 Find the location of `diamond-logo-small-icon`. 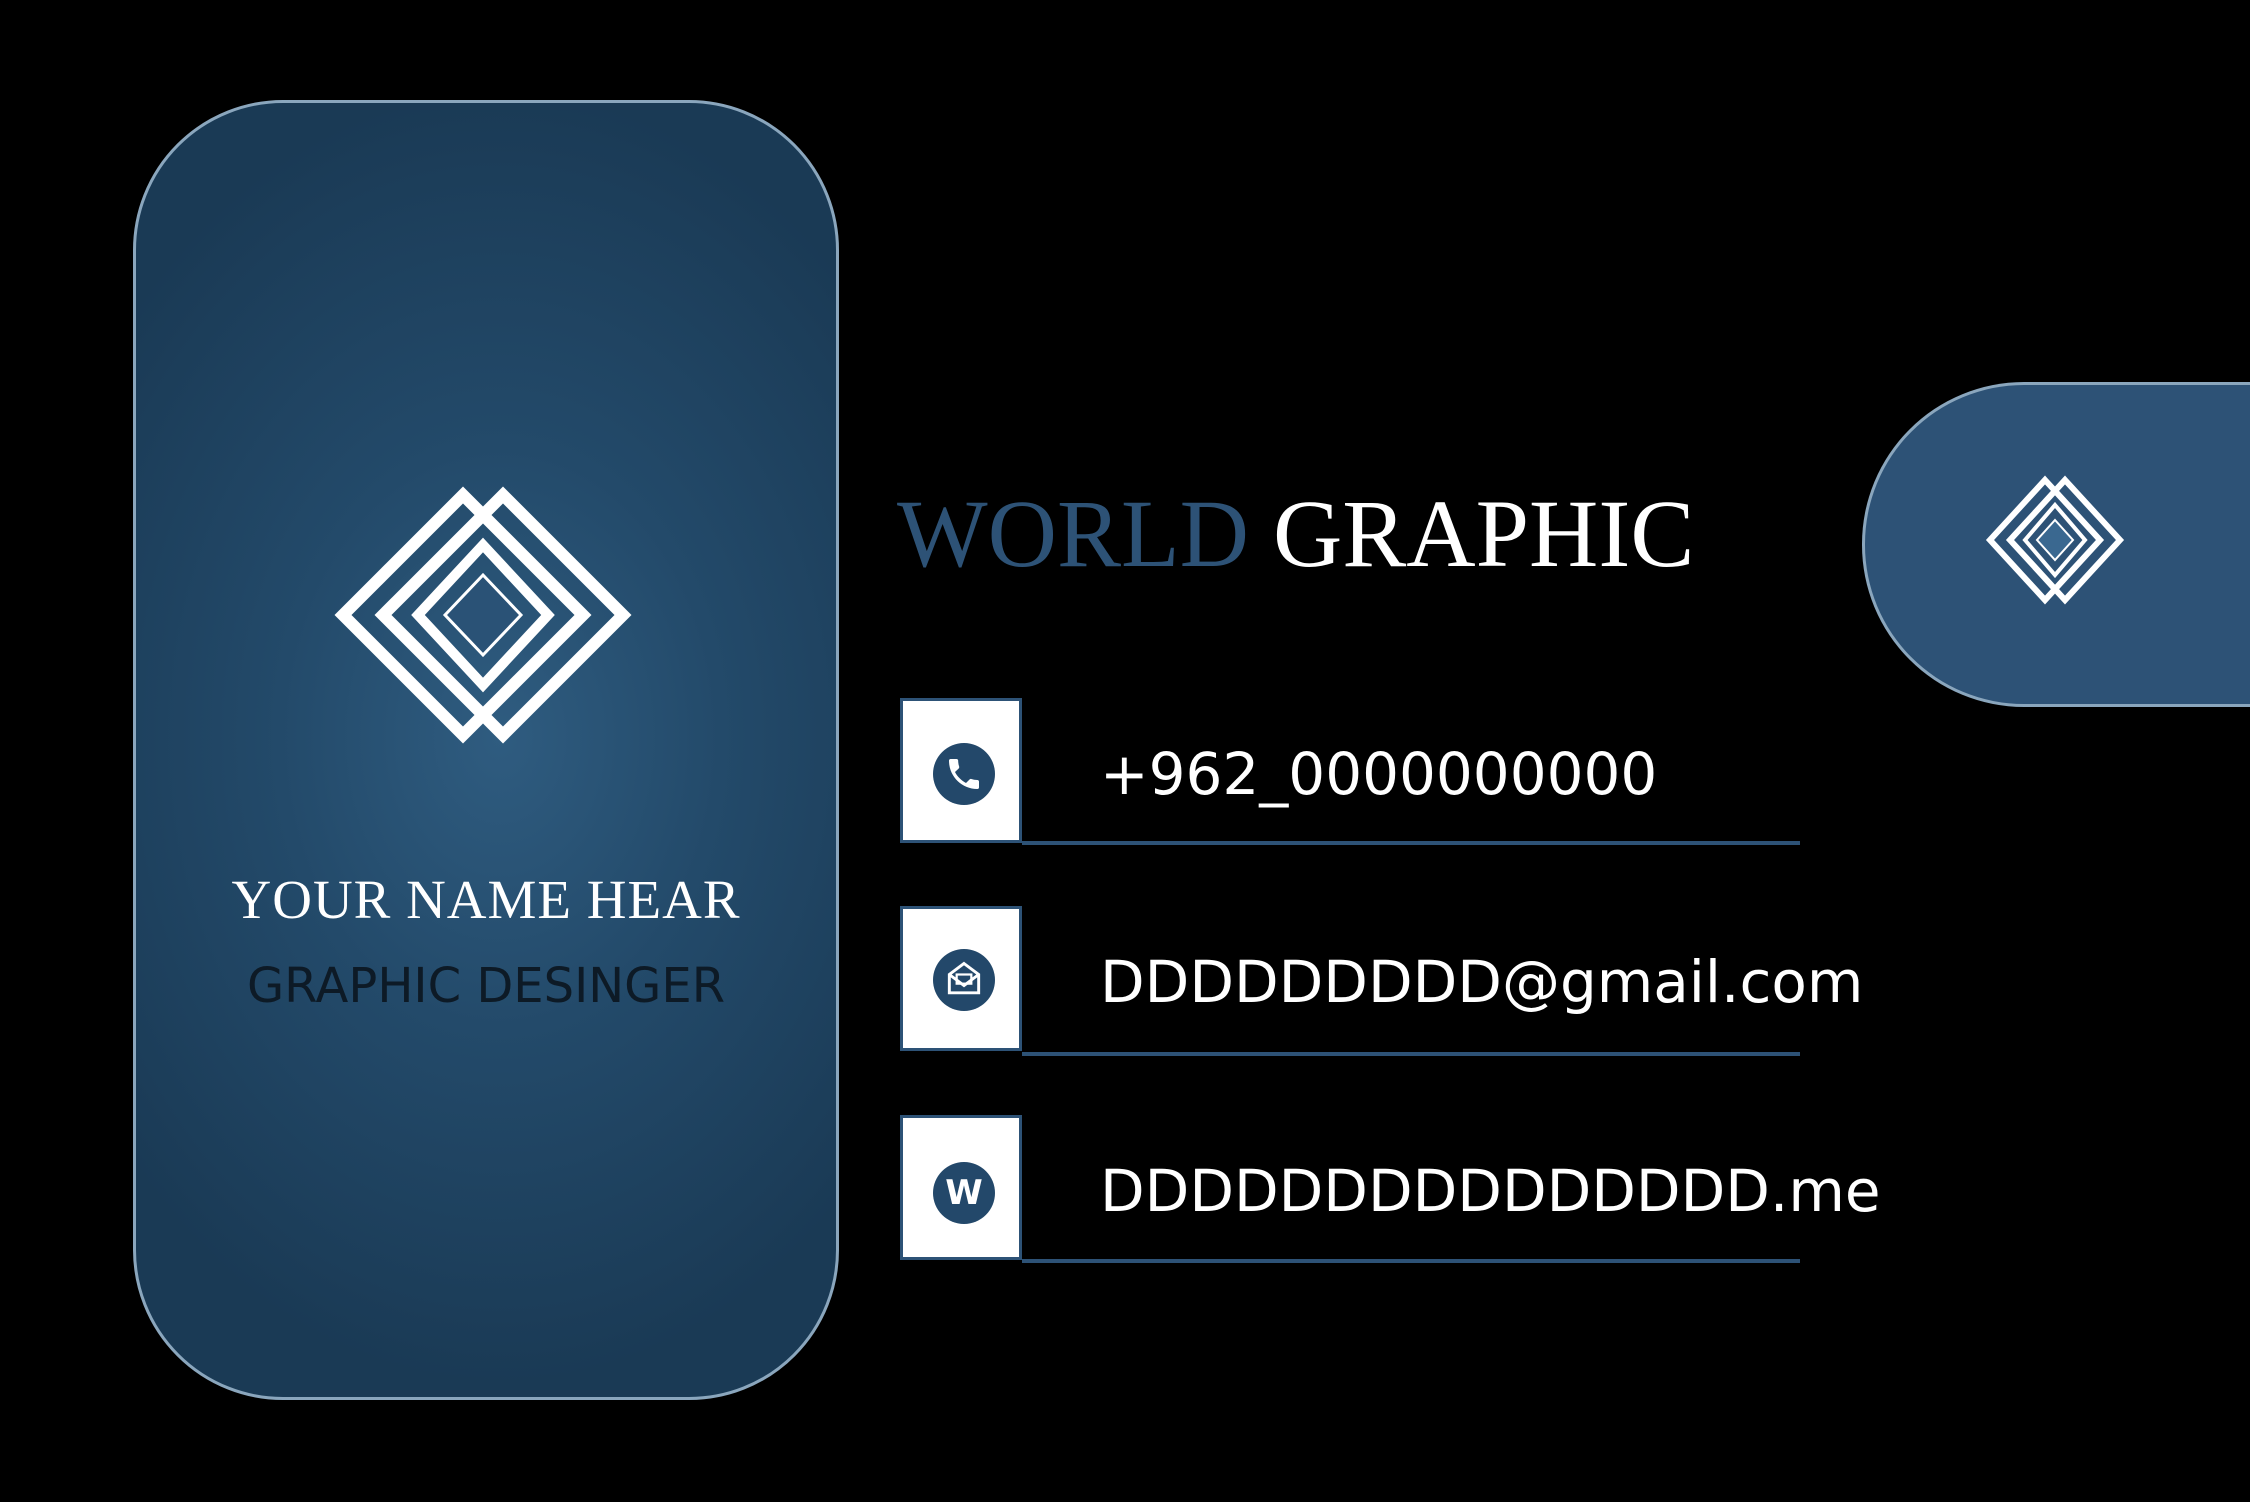

diamond-logo-small-icon is located at coordinates (2055, 540).